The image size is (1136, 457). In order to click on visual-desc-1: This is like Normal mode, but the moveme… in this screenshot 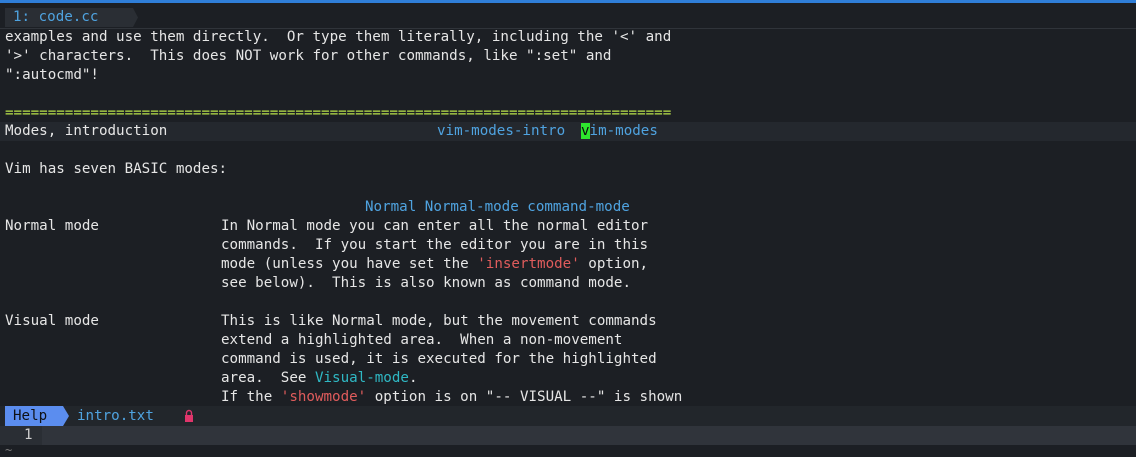, I will do `click(439, 321)`.